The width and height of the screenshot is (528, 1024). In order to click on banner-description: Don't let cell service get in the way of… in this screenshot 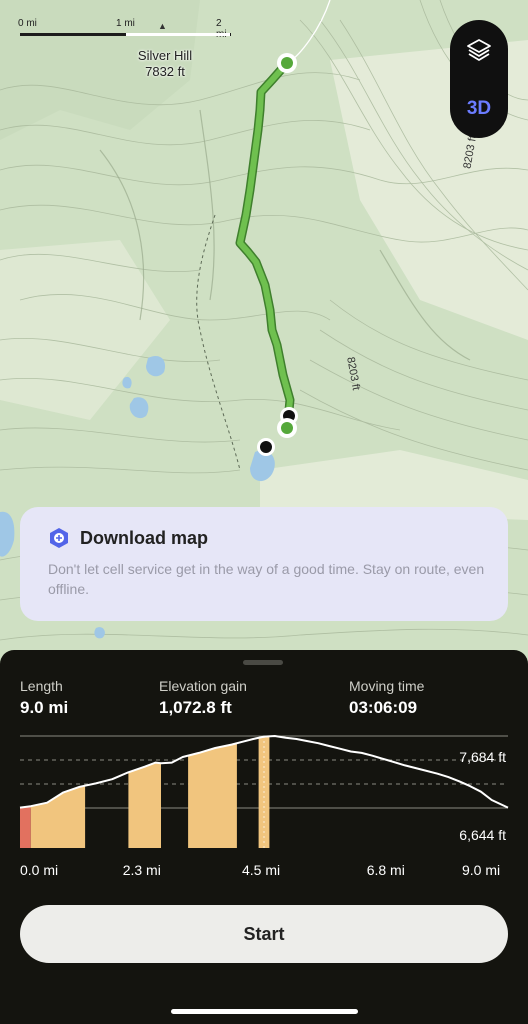, I will do `click(266, 579)`.